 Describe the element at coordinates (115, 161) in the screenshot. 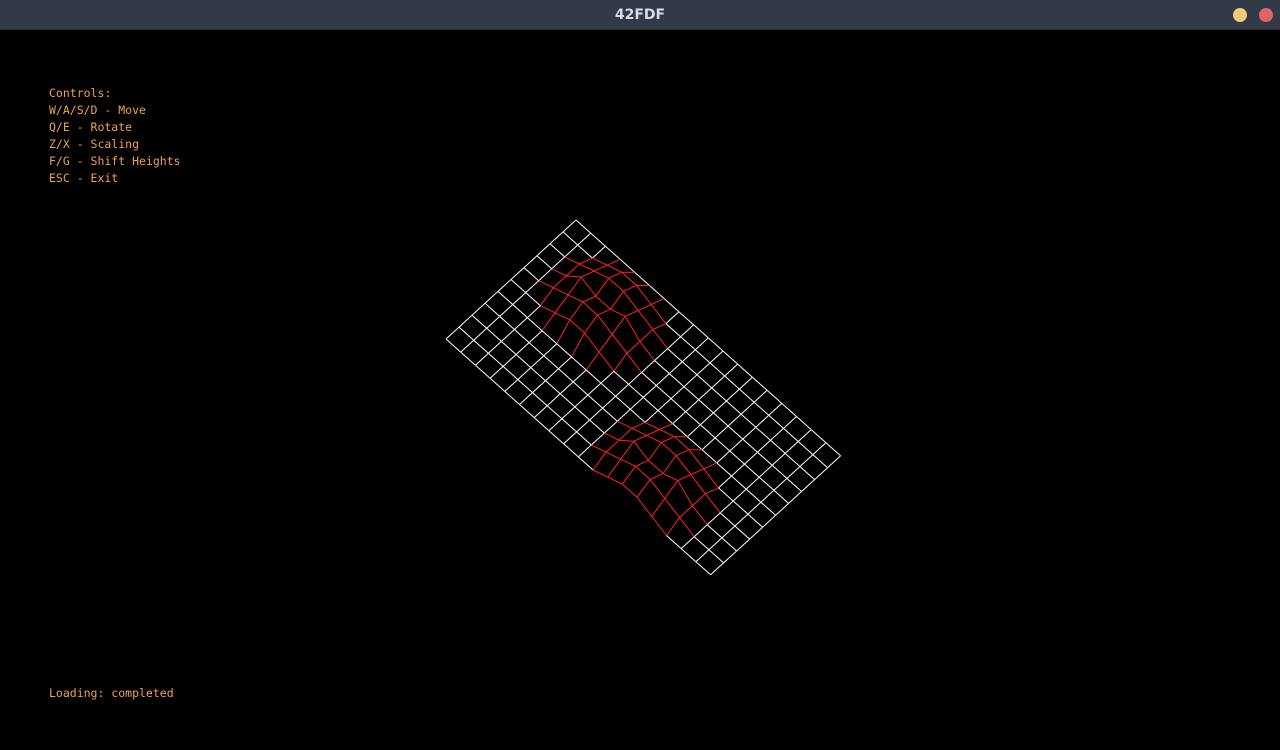

I see `control-shift-heights: F/G - Shift Heights` at that location.